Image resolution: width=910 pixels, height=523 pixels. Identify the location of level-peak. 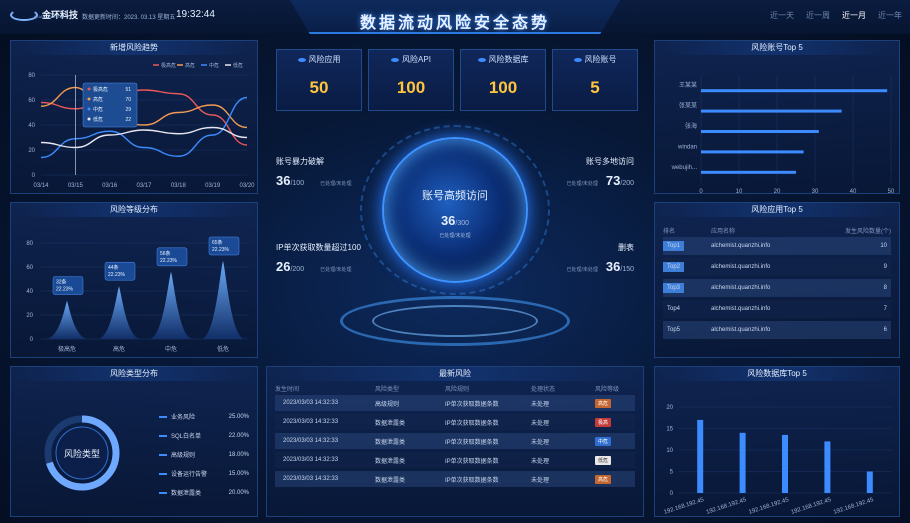
(171, 305).